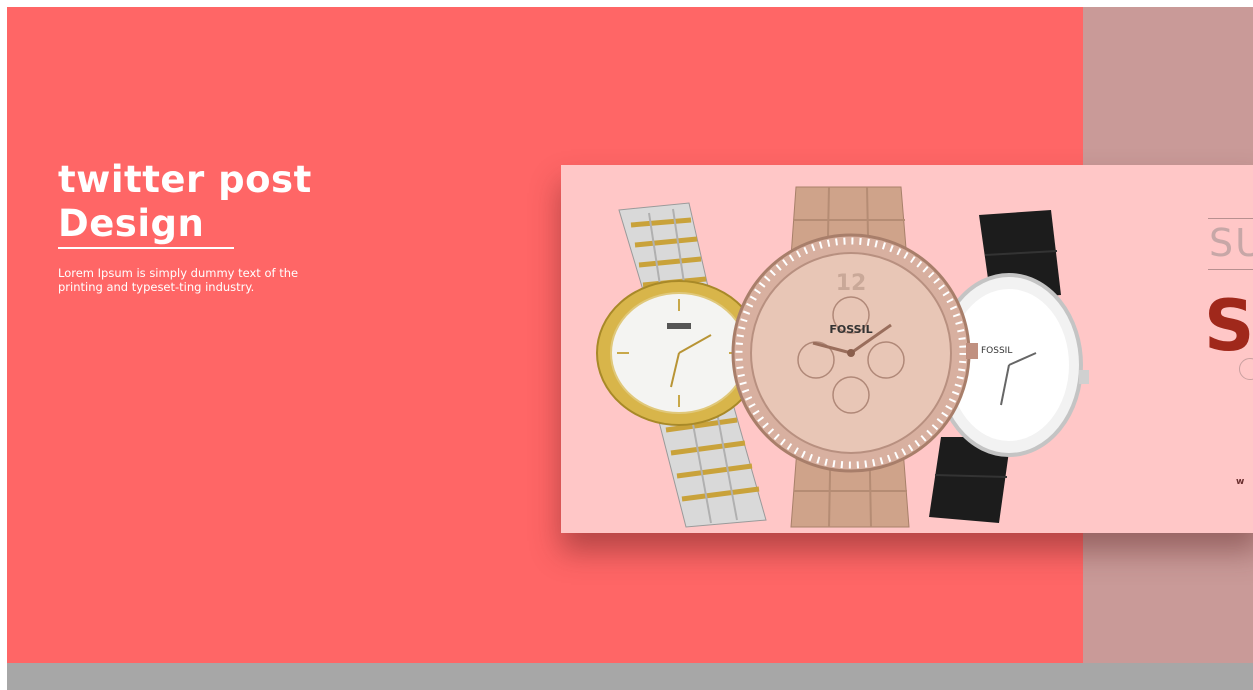 This screenshot has height=690, width=1253. I want to click on card-heading-line-bottom, so click(1230, 269).